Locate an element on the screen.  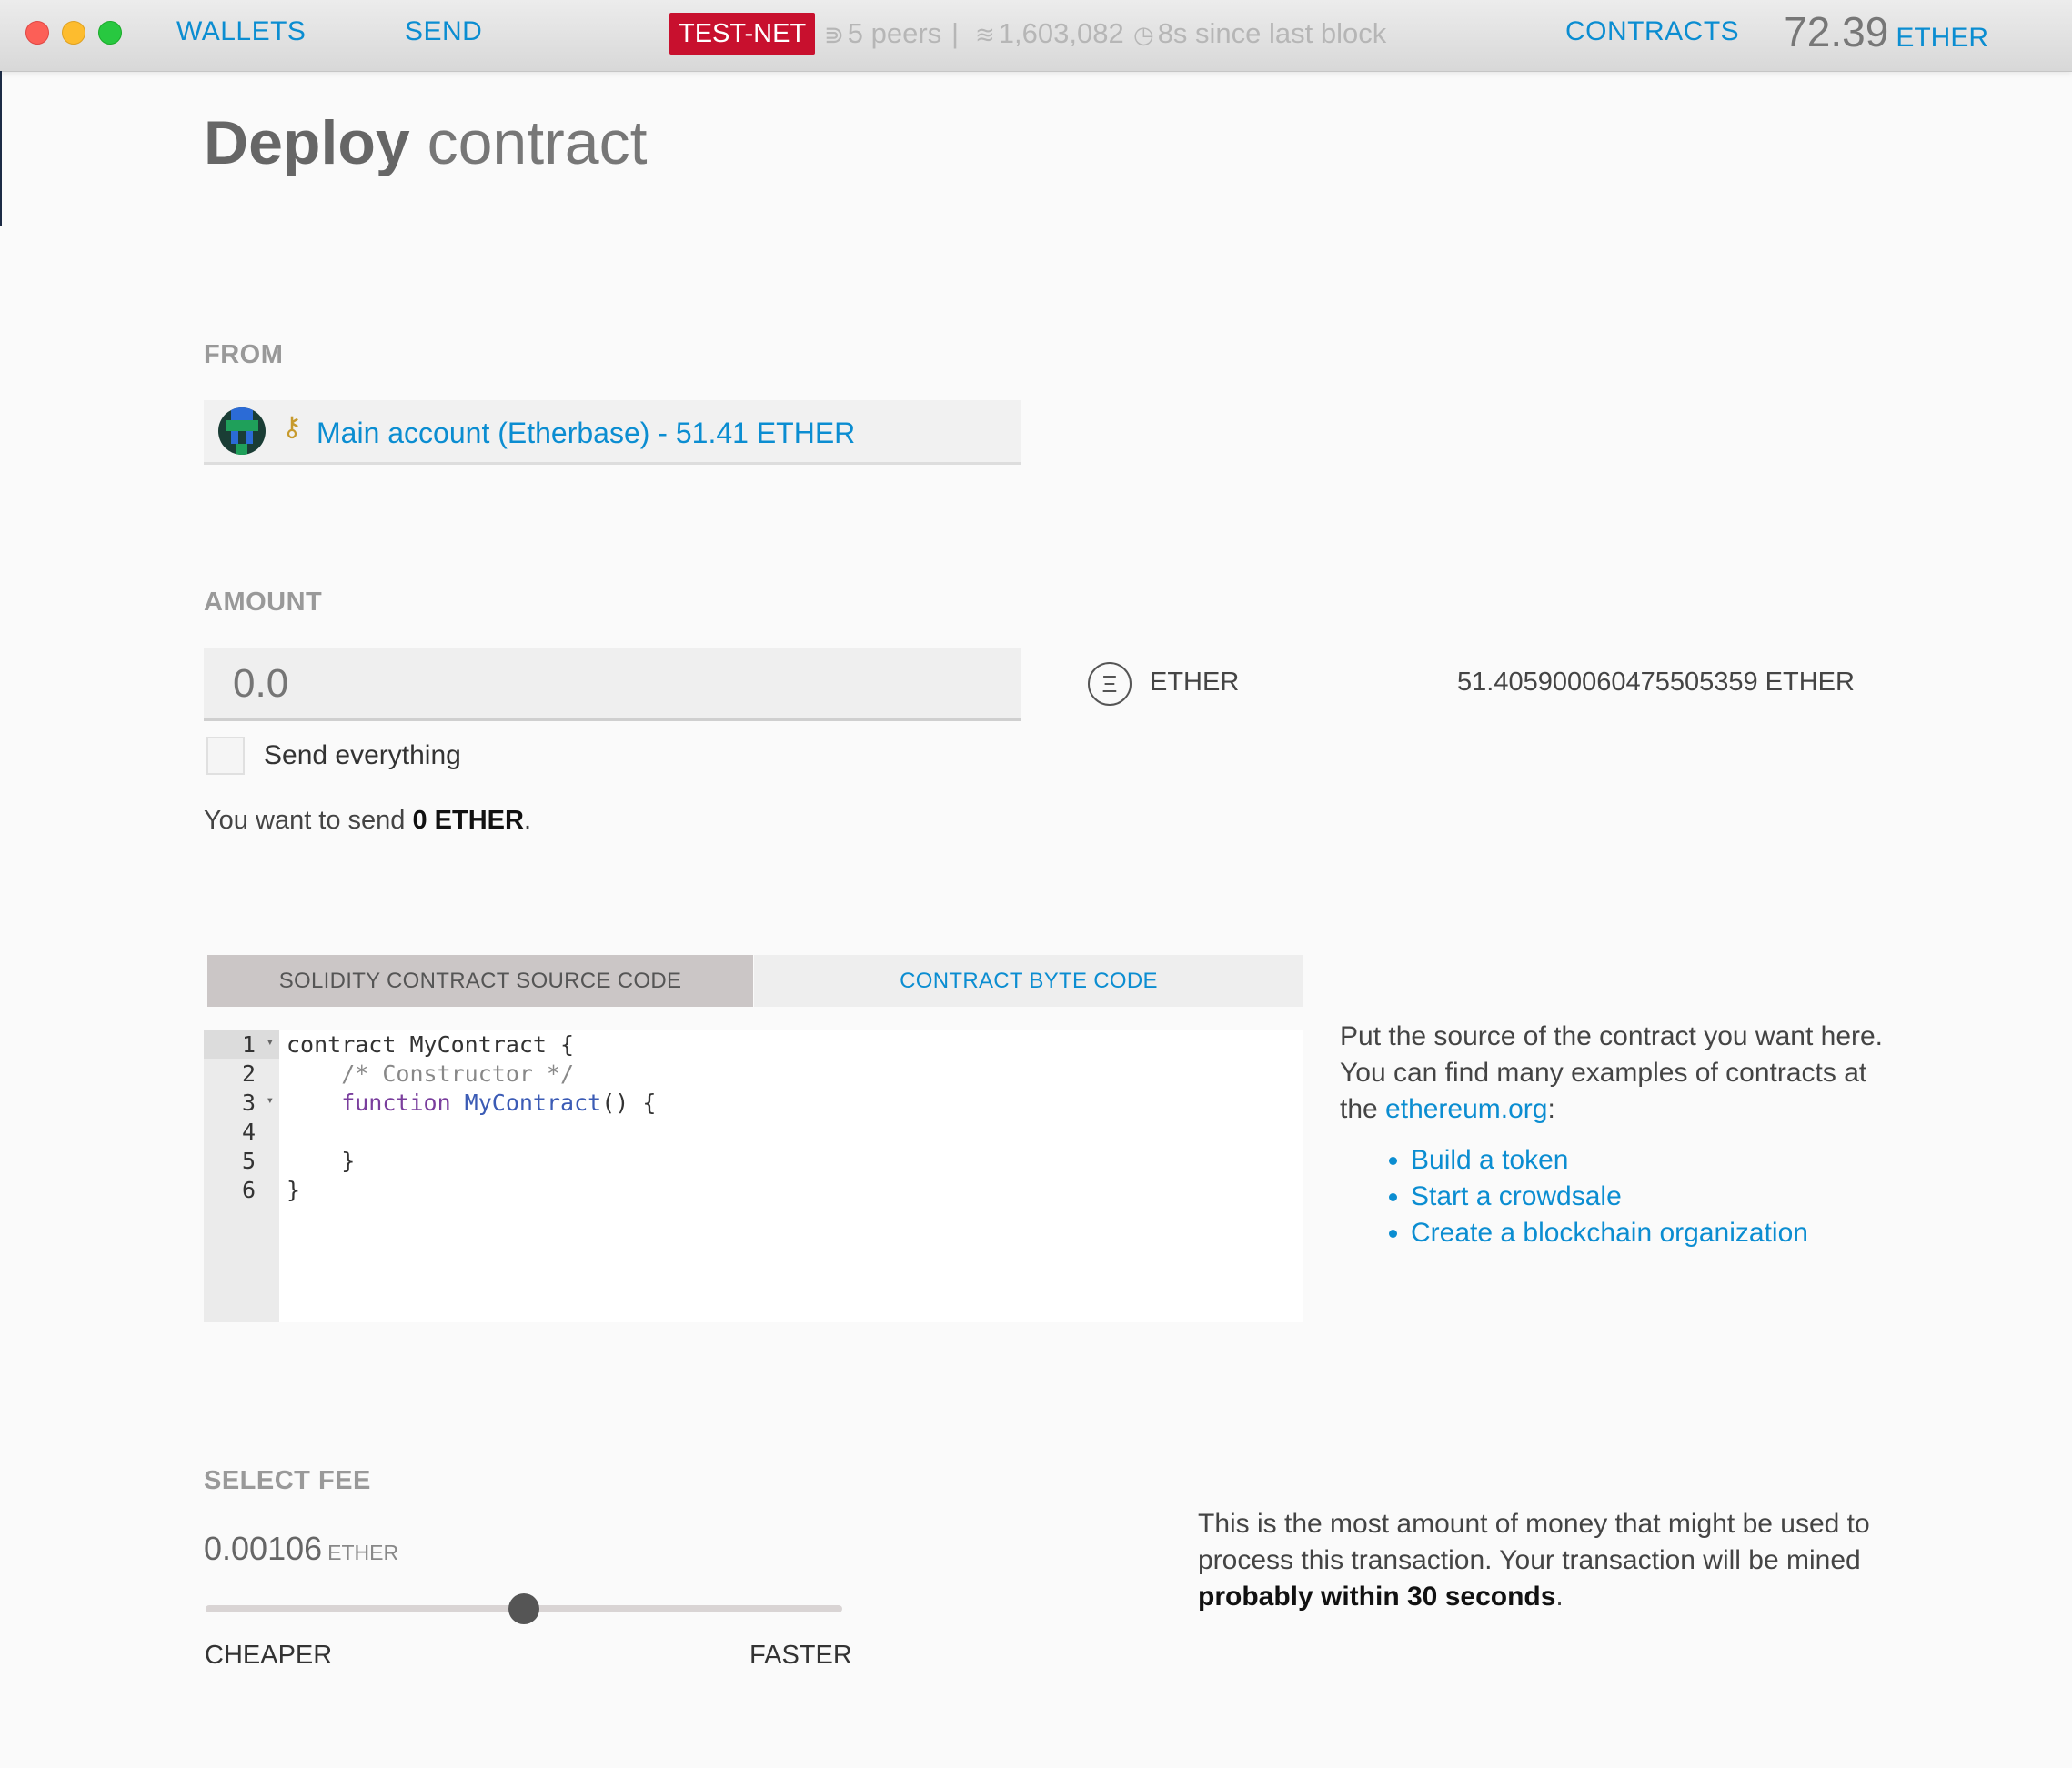
from-account-select: ⚷ Main account (Etherbase) - 51.41 ETHER is located at coordinates (613, 432).